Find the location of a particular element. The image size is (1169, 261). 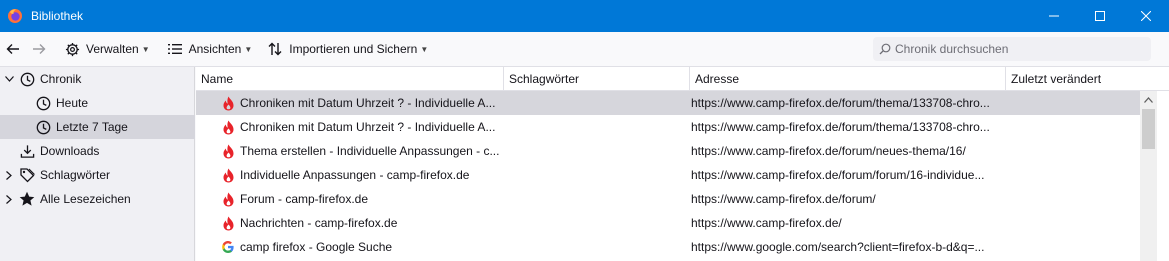

minimize-button is located at coordinates (1054, 16).